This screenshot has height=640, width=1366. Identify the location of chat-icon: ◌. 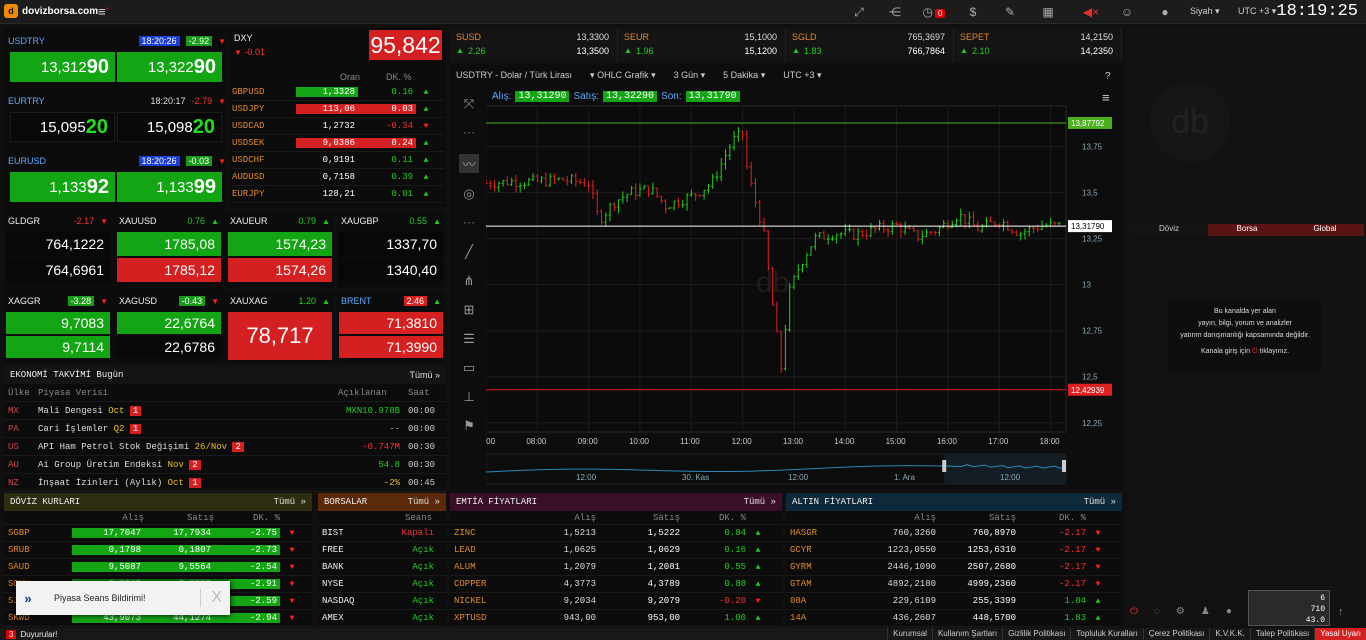
(1157, 611).